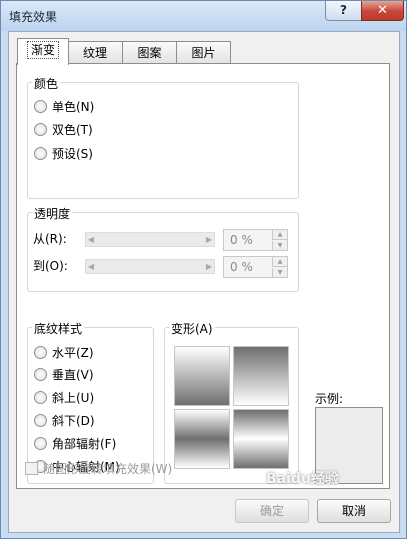  I want to click on radio-label: 双色(T), so click(72, 130).